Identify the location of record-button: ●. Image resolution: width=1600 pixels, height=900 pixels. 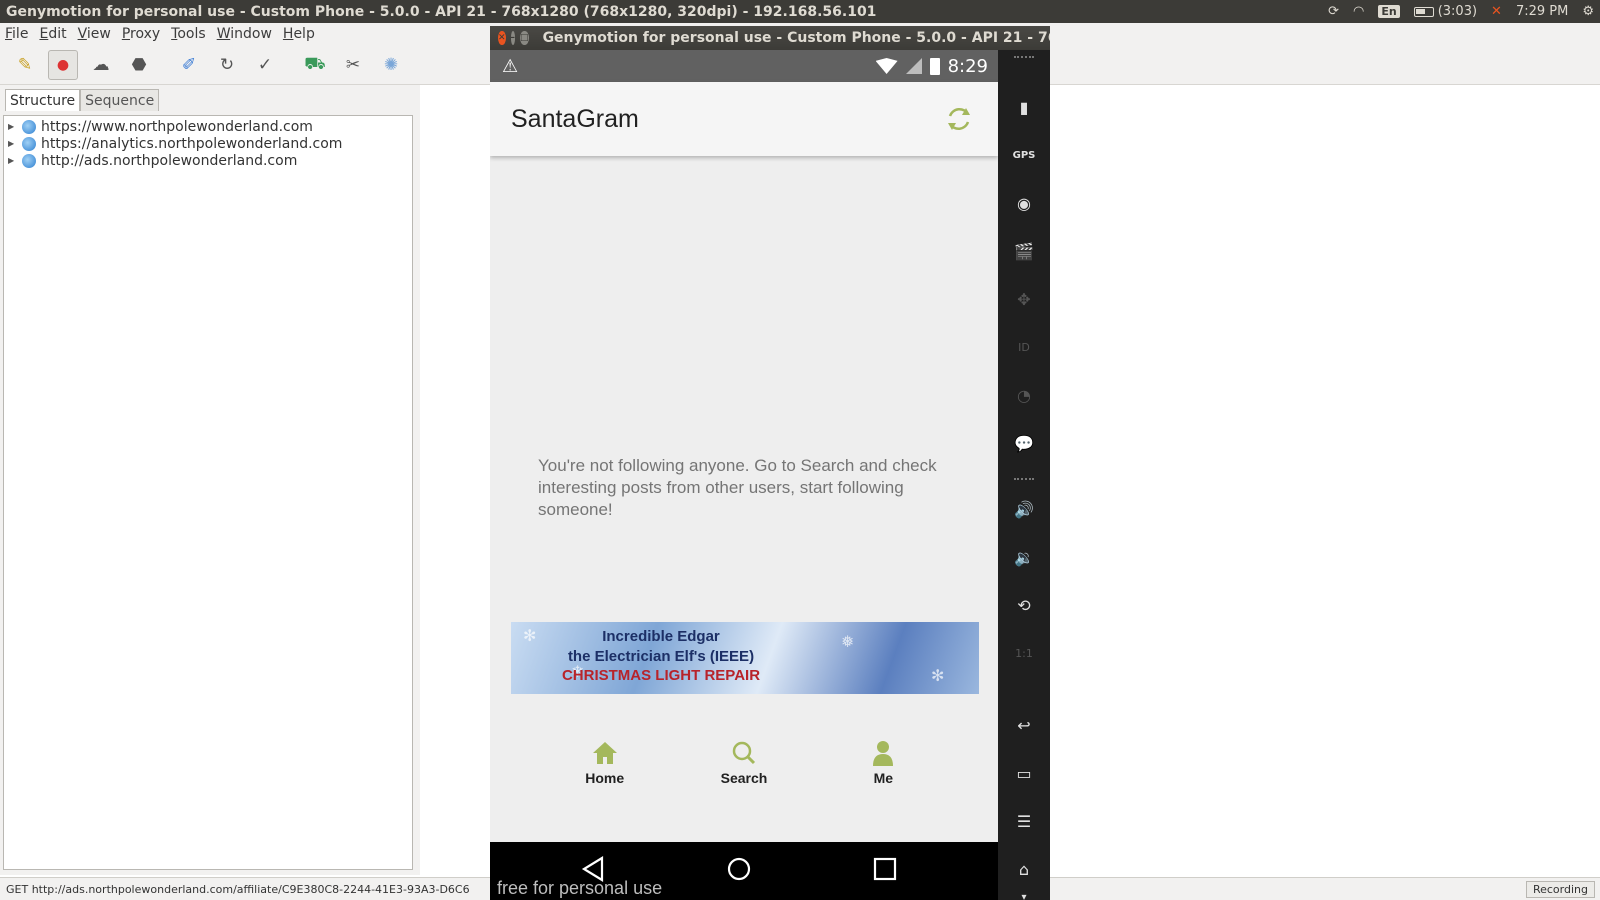
(63, 64).